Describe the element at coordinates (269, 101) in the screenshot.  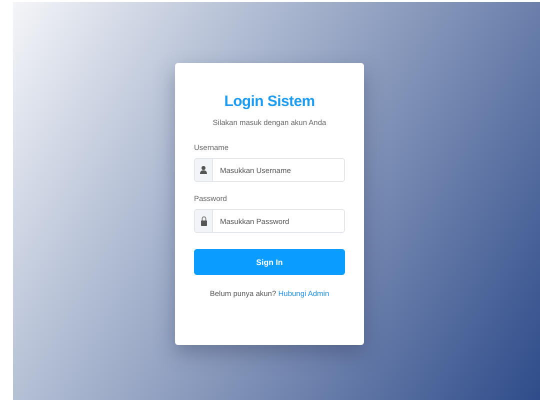
I see `login-title: Login Sistem` at that location.